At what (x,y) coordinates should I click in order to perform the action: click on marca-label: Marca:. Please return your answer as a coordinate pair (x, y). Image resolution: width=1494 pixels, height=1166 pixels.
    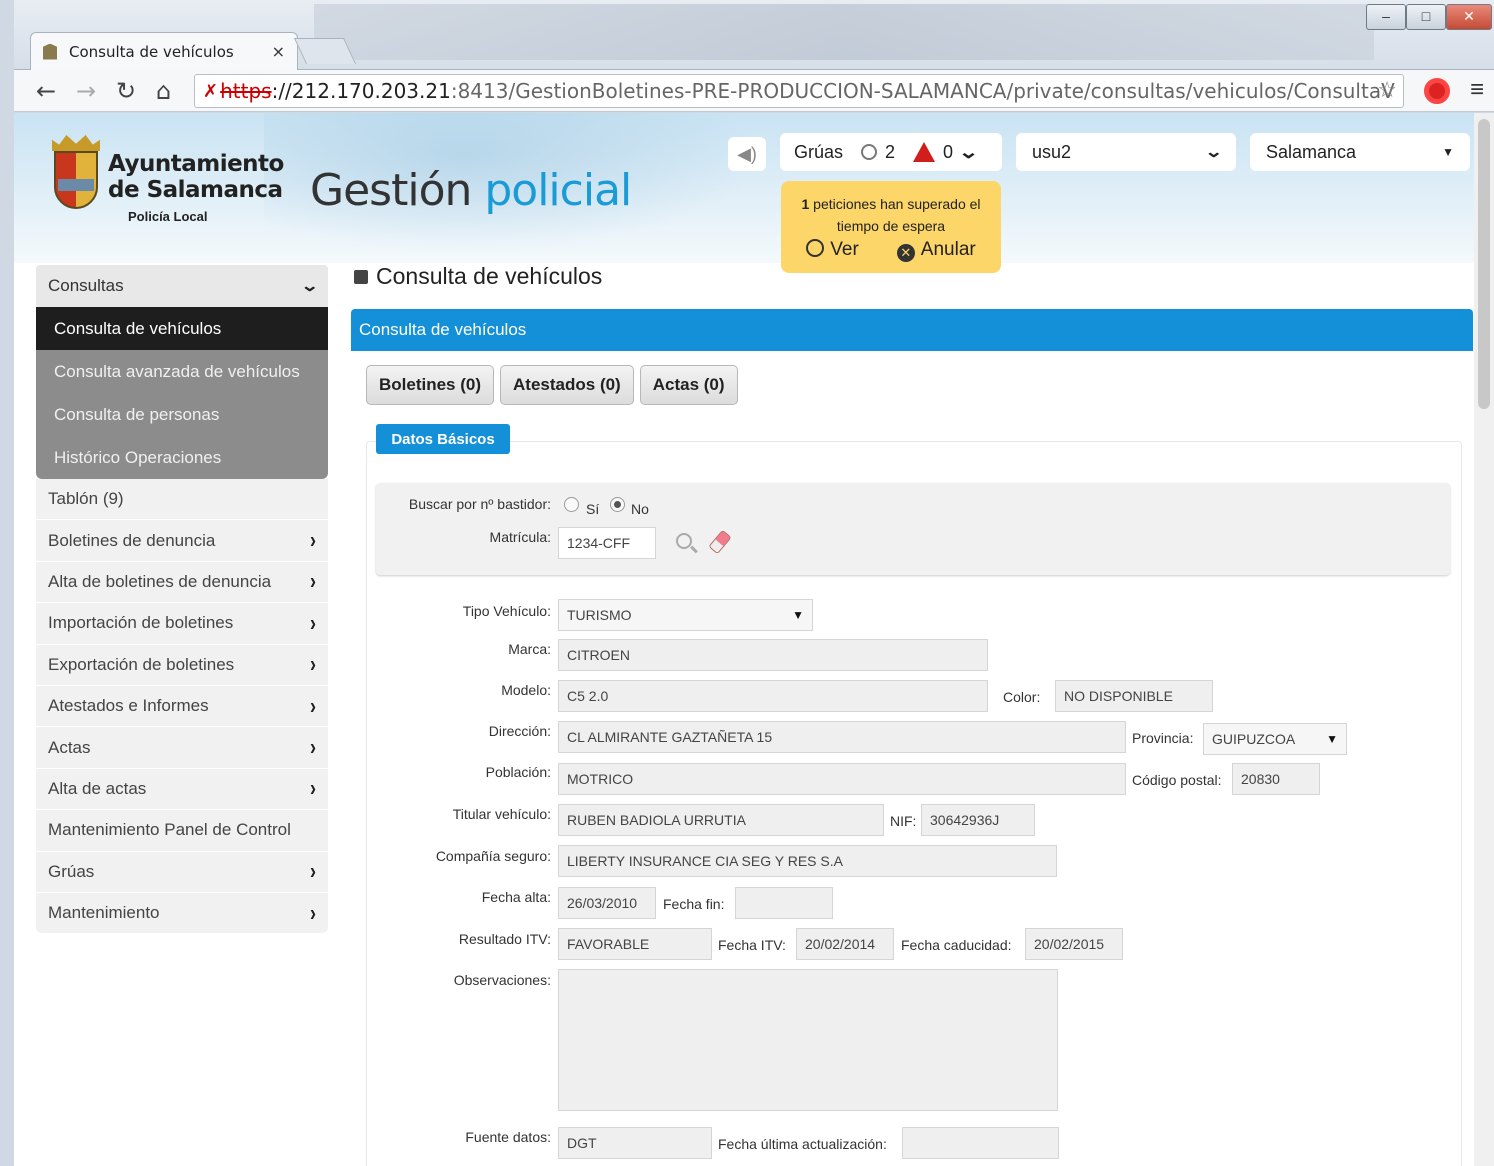
    Looking at the image, I should click on (529, 649).